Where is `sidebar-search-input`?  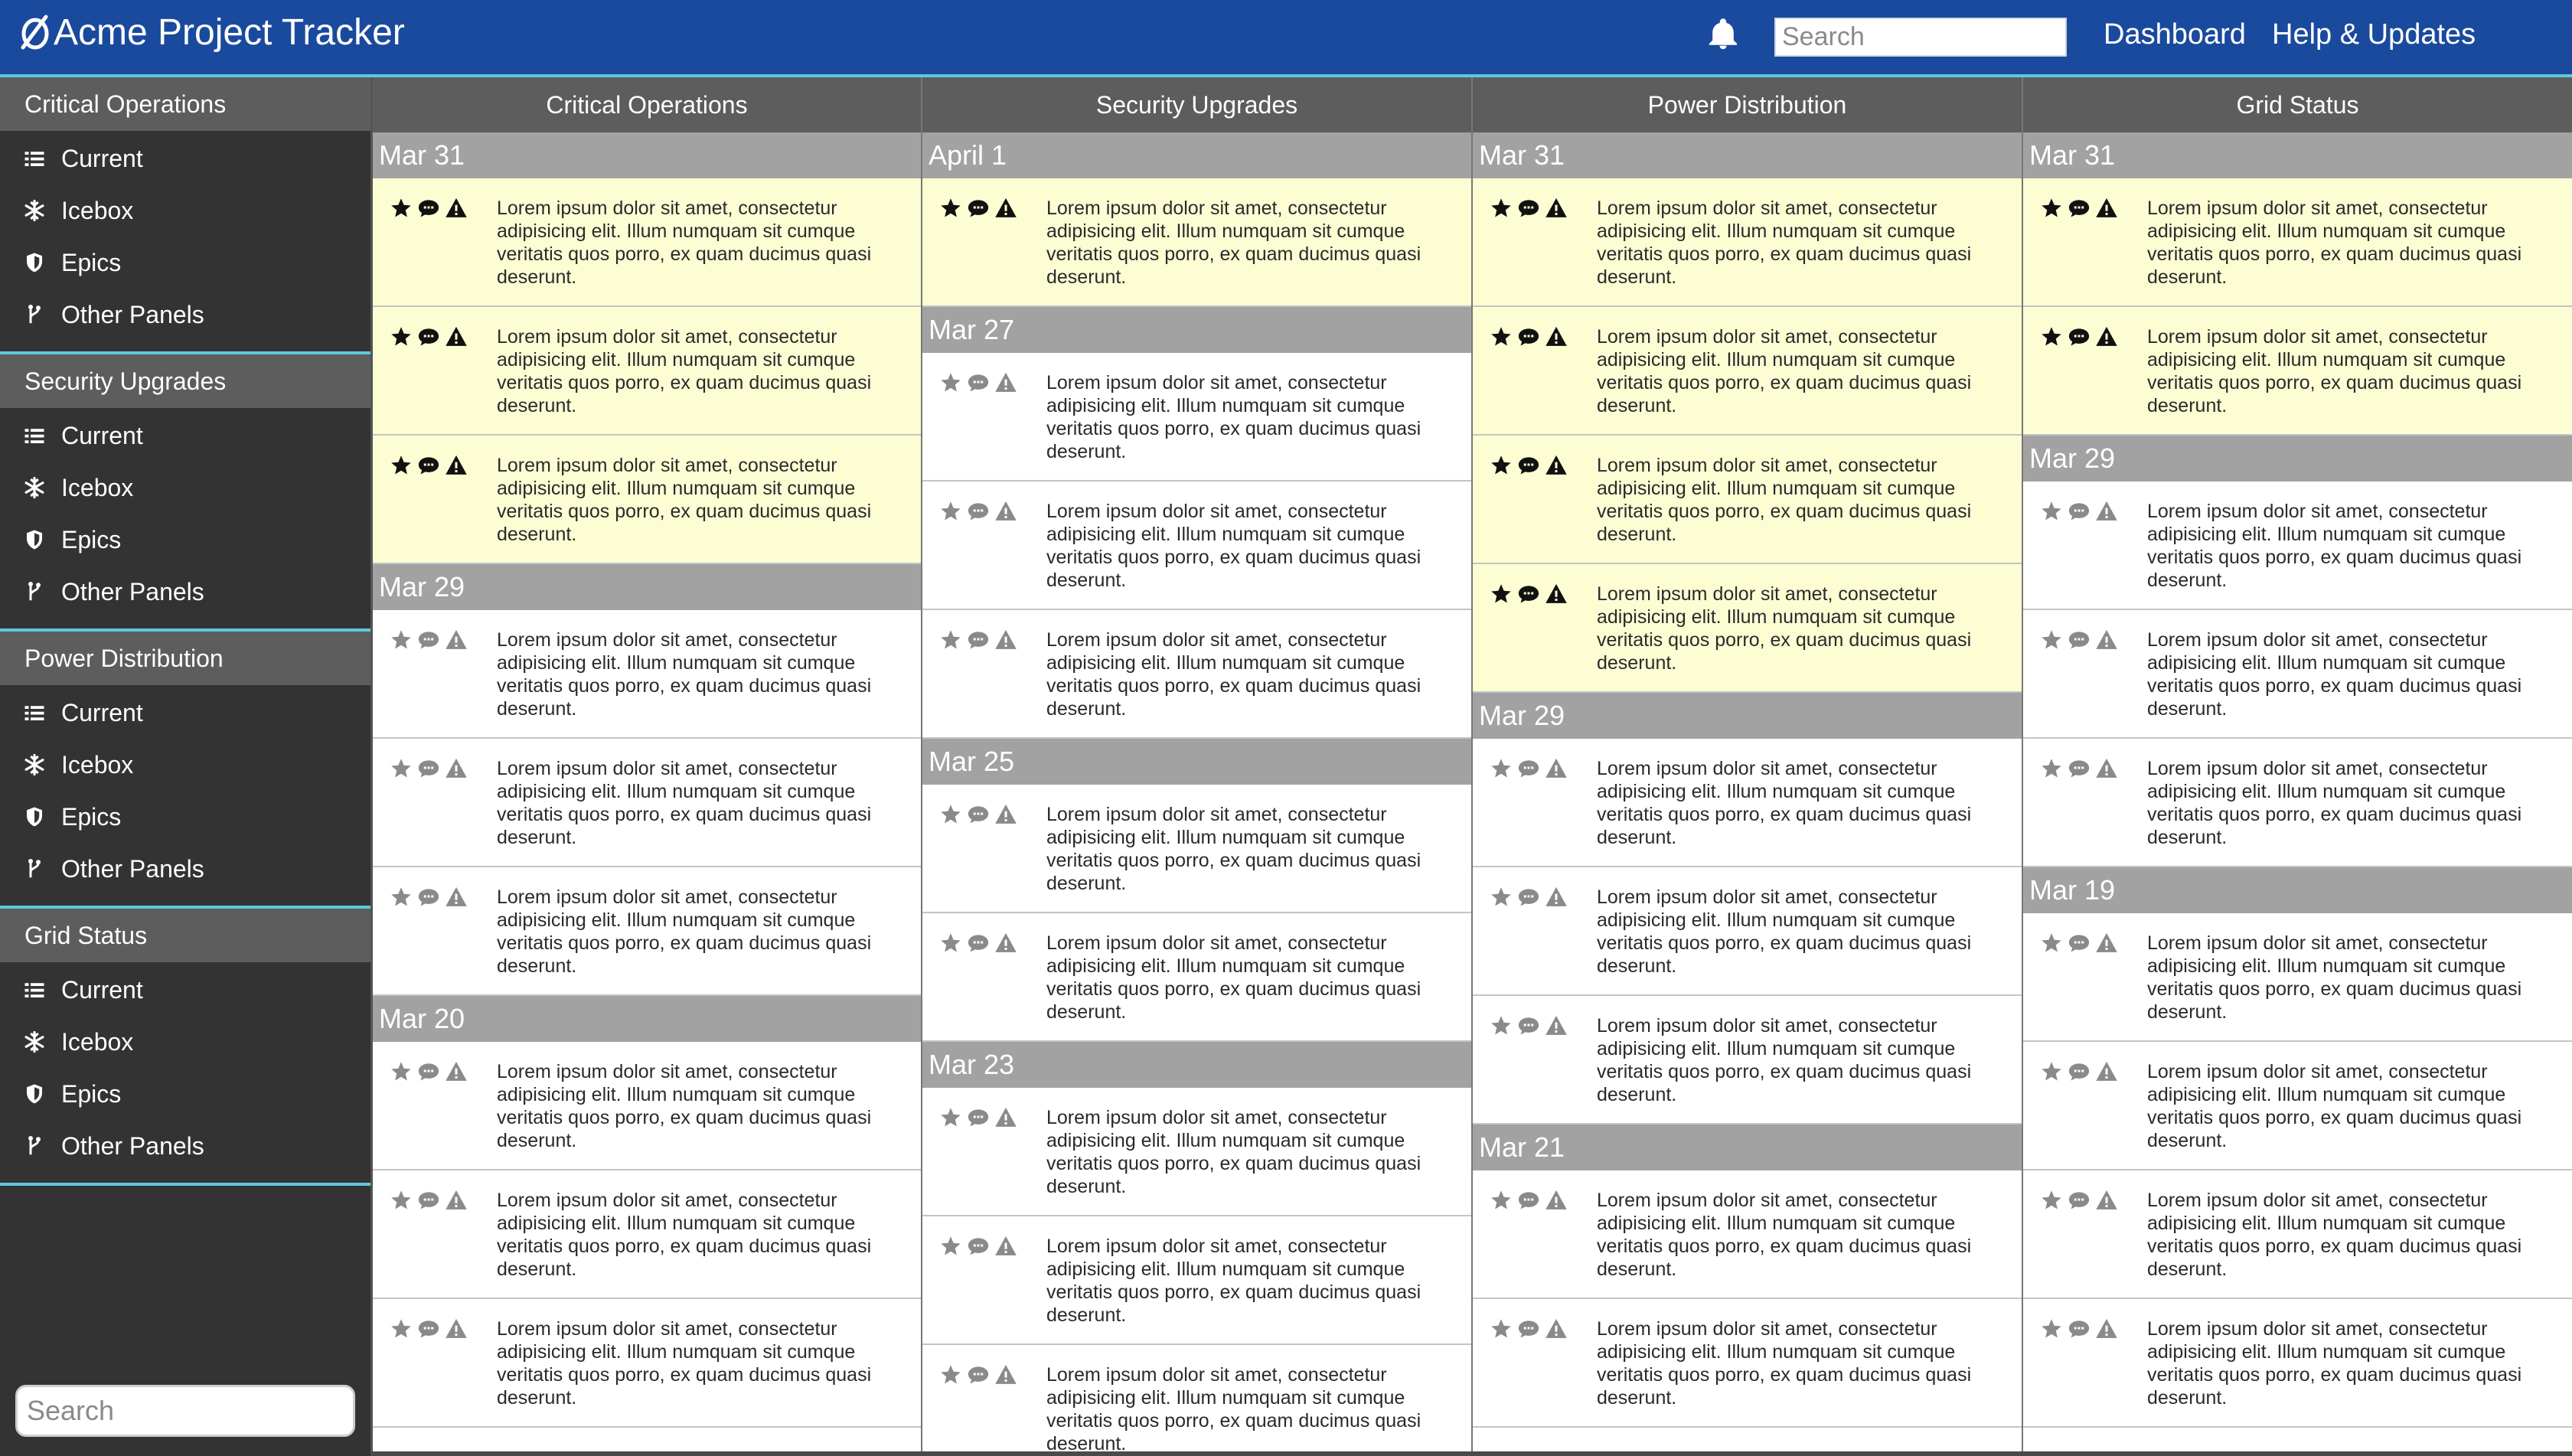 sidebar-search-input is located at coordinates (185, 1411).